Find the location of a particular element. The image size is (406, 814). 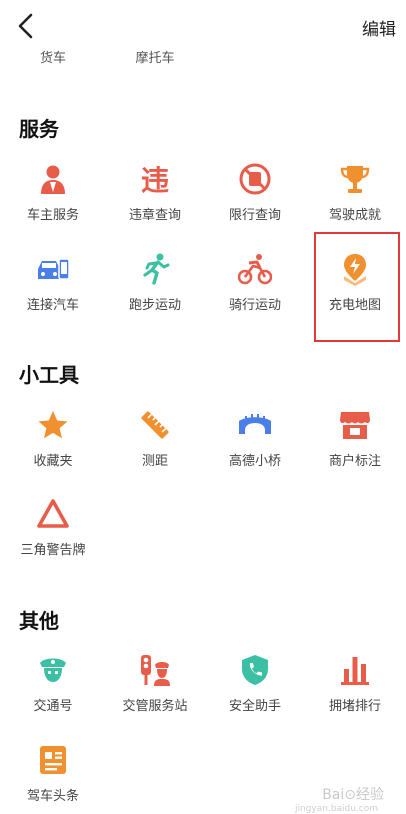

menu-item-label: 连接汽车 is located at coordinates (52, 305).